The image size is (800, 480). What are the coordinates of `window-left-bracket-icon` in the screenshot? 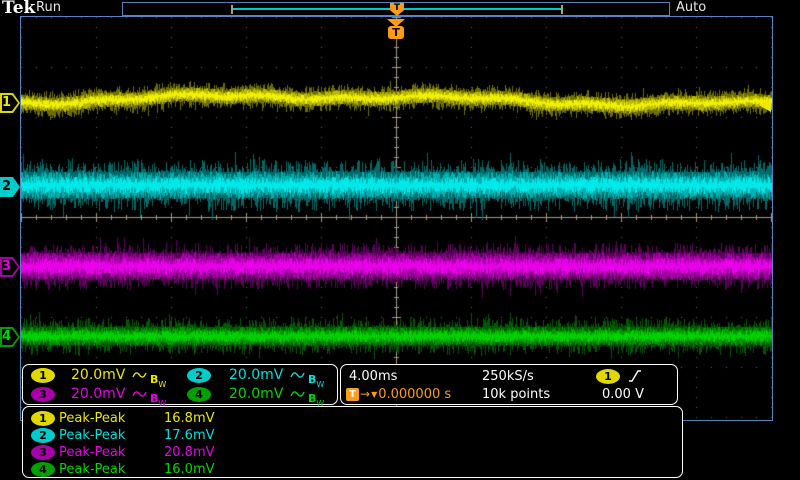 It's located at (232, 9).